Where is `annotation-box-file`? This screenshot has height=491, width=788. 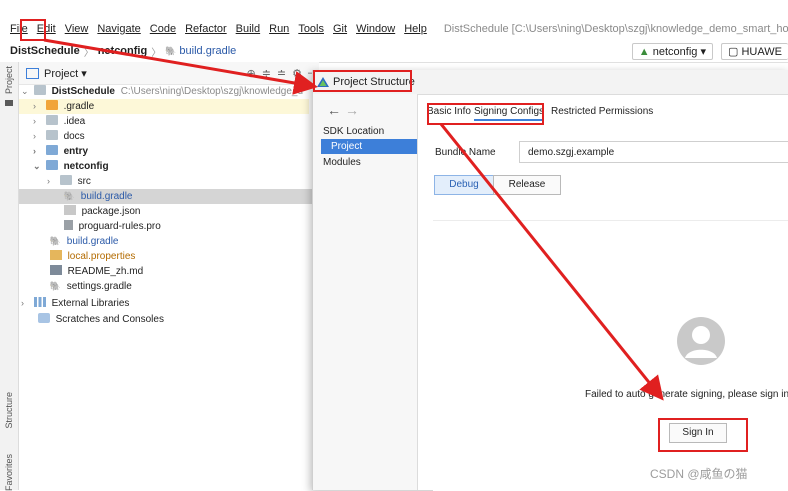 annotation-box-file is located at coordinates (33, 30).